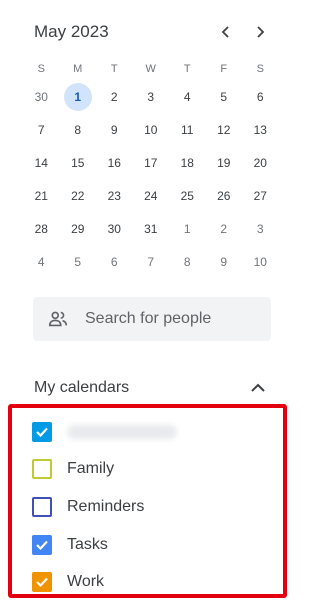 Image resolution: width=320 pixels, height=605 pixels. I want to click on day-button: 20, so click(260, 163).